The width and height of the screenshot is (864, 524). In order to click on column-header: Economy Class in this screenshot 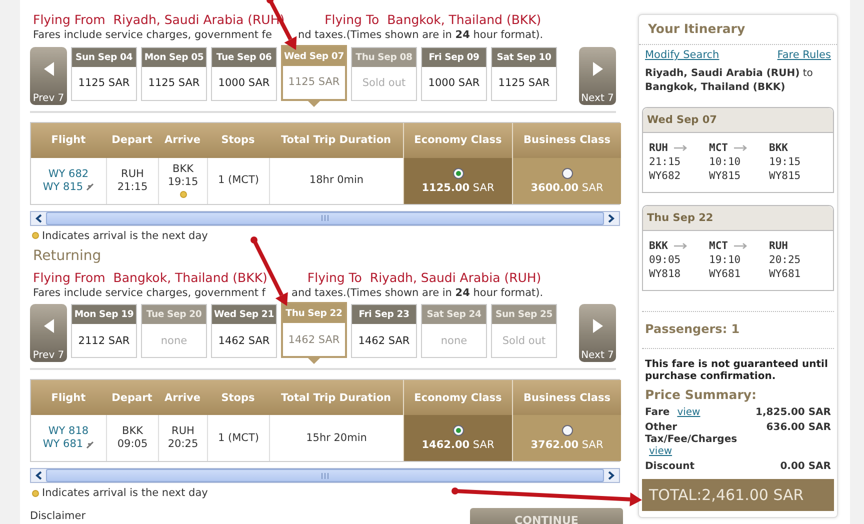, I will do `click(457, 398)`.